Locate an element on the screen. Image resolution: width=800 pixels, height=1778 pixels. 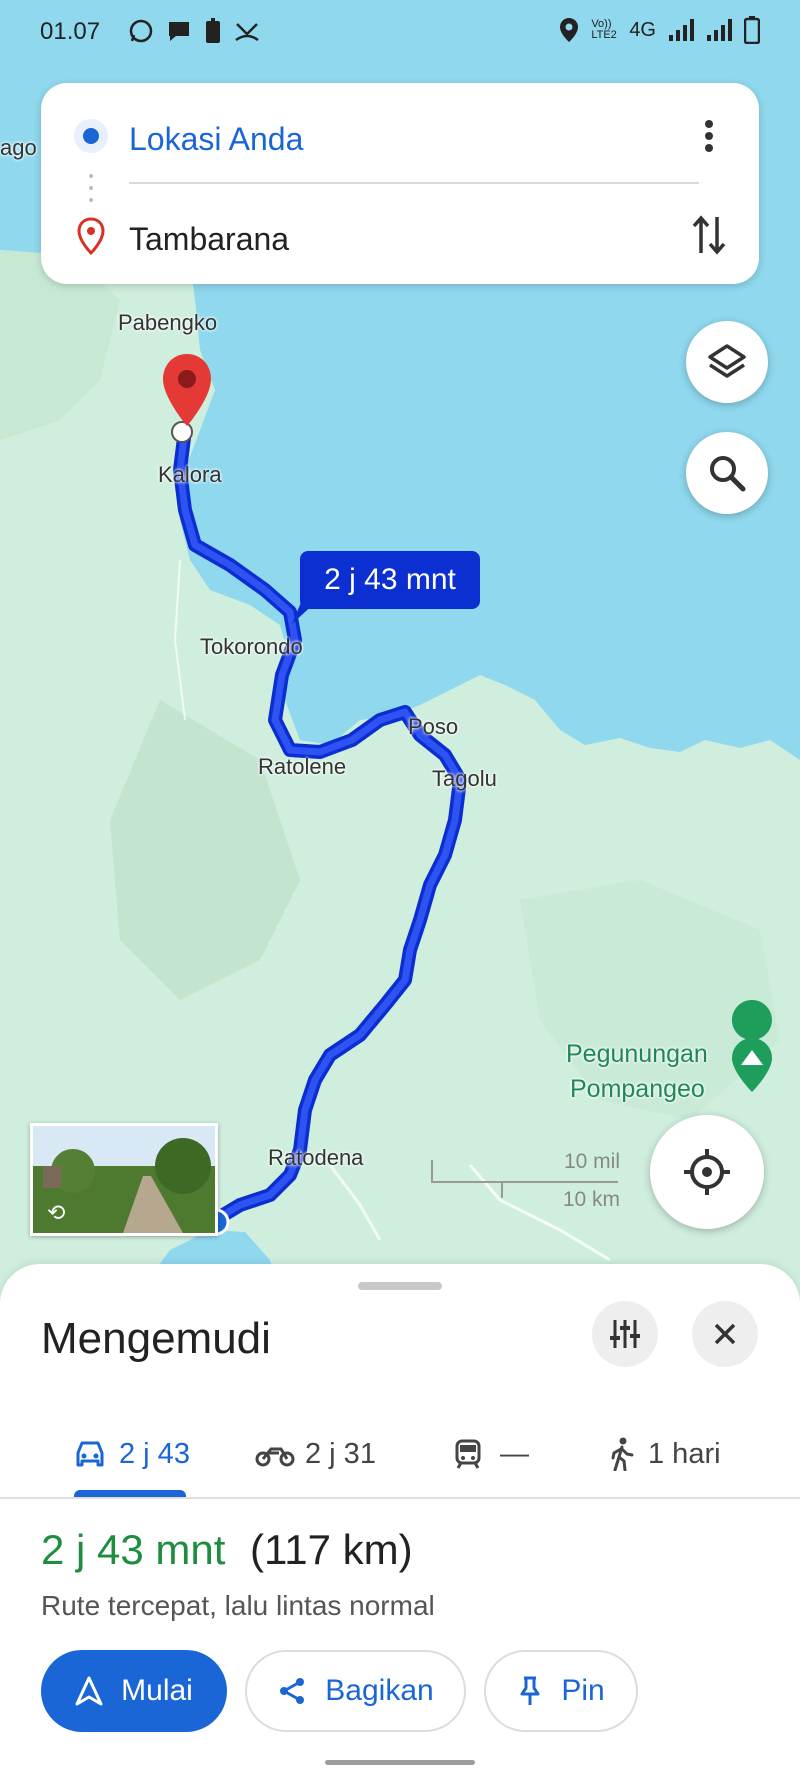
map-label-tokorondo: Tokorondo is located at coordinates (251, 646).